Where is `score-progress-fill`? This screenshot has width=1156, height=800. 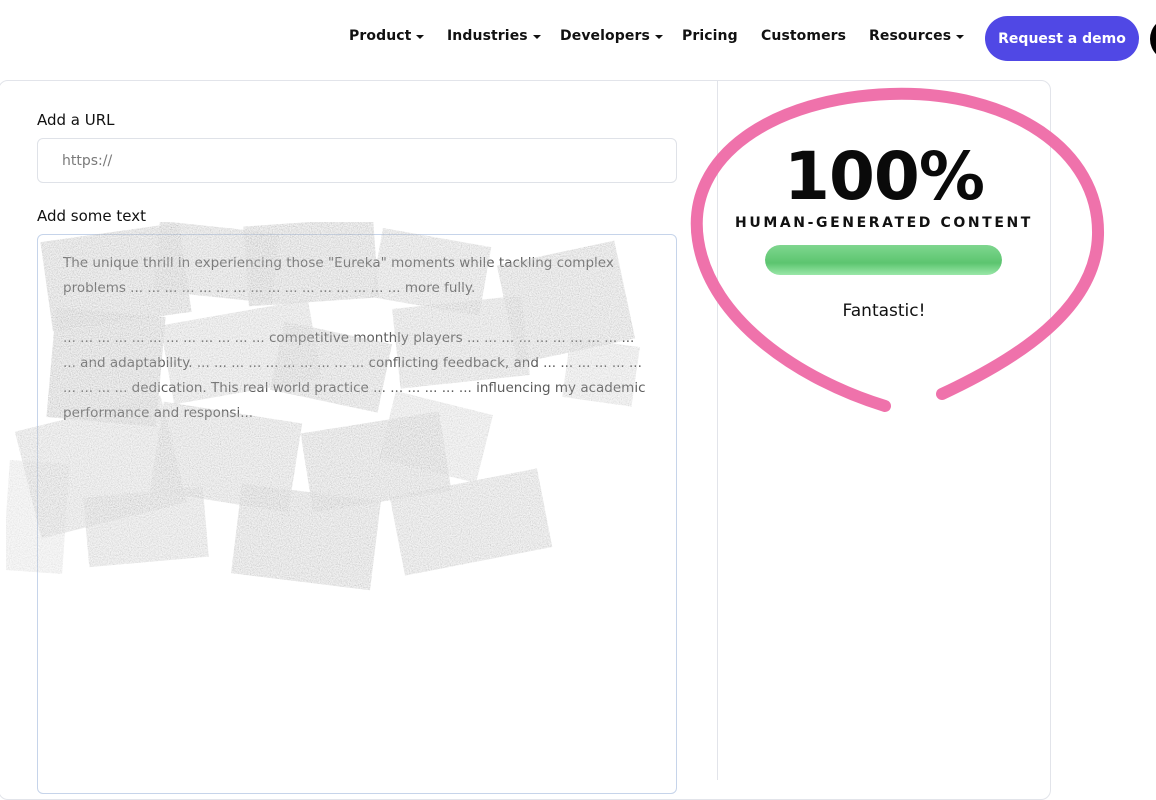
score-progress-fill is located at coordinates (883, 260).